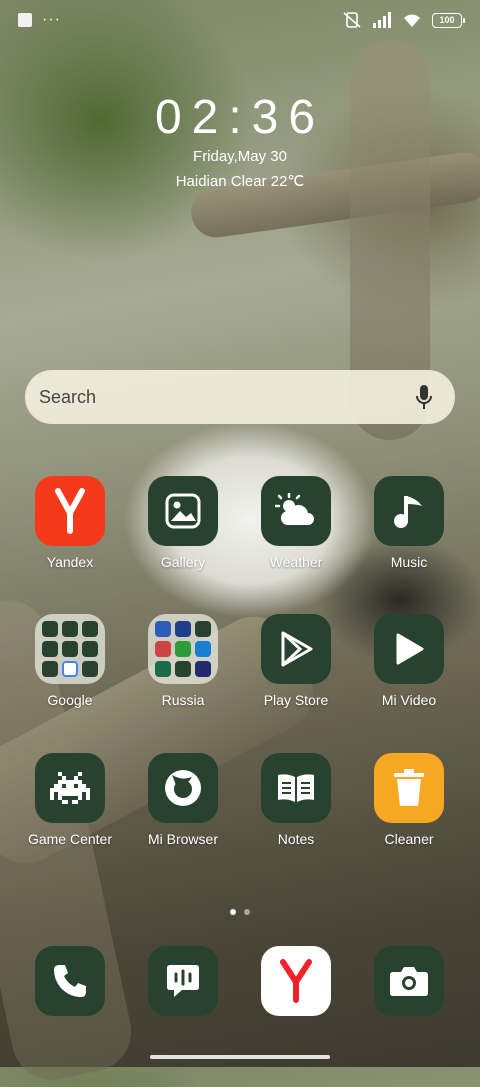 The image size is (480, 1087). I want to click on app-label: Mi Browser, so click(182, 839).